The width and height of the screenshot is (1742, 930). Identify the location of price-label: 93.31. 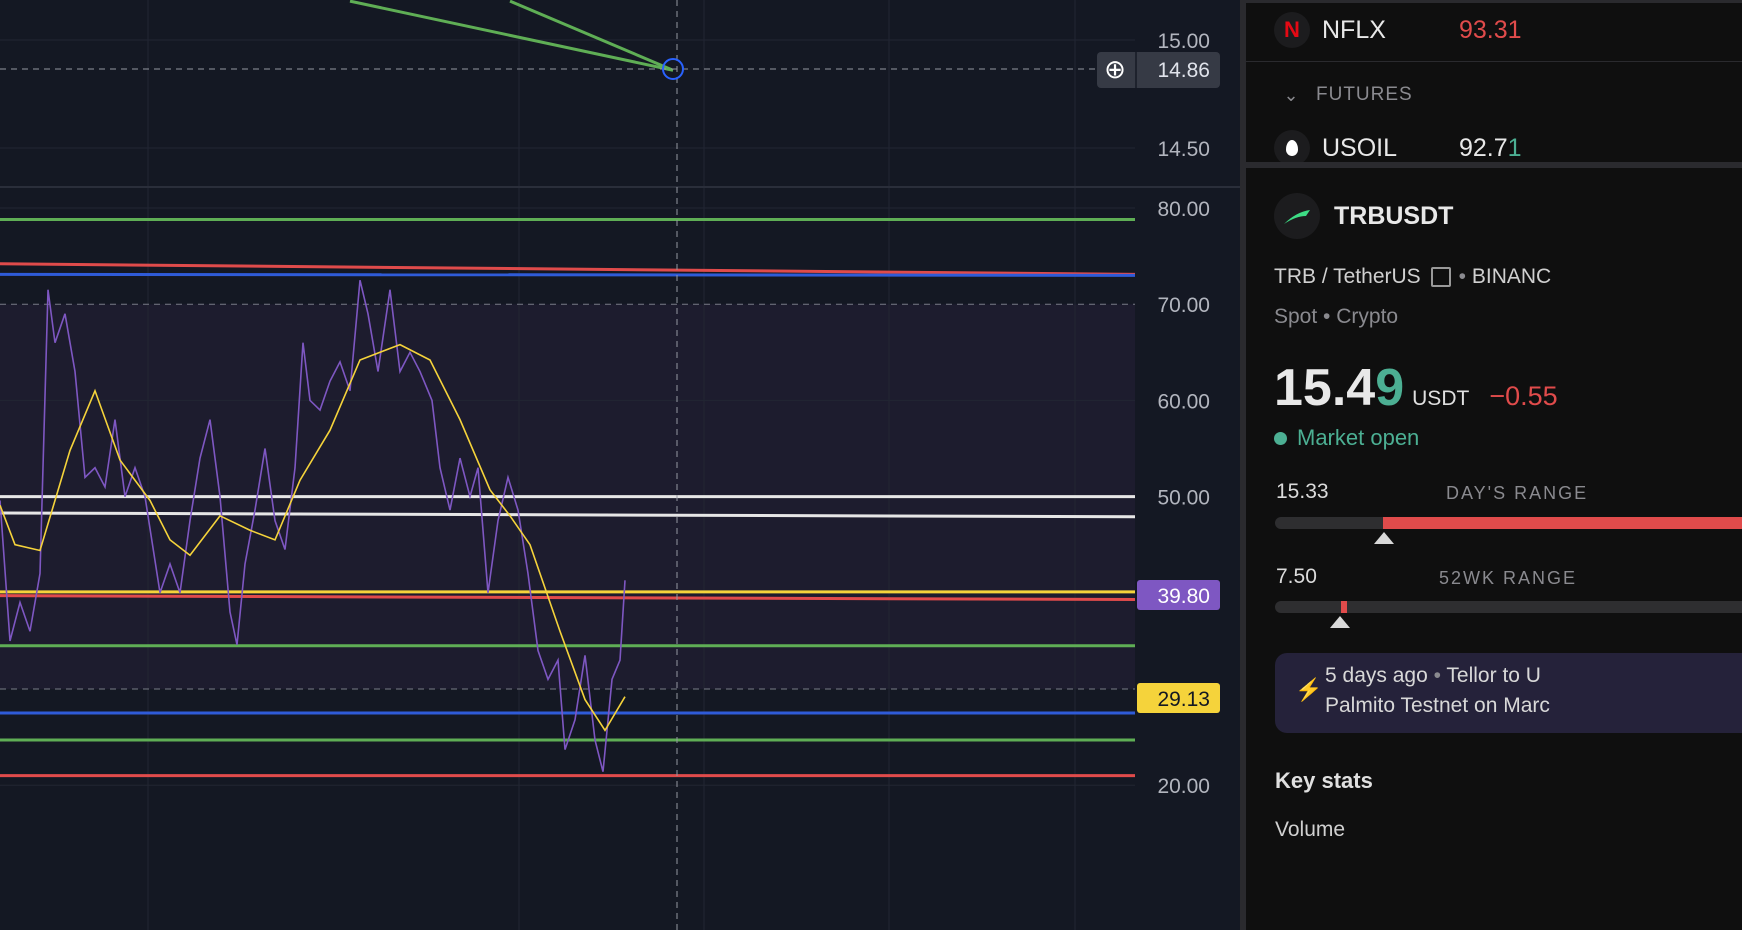
(1490, 30).